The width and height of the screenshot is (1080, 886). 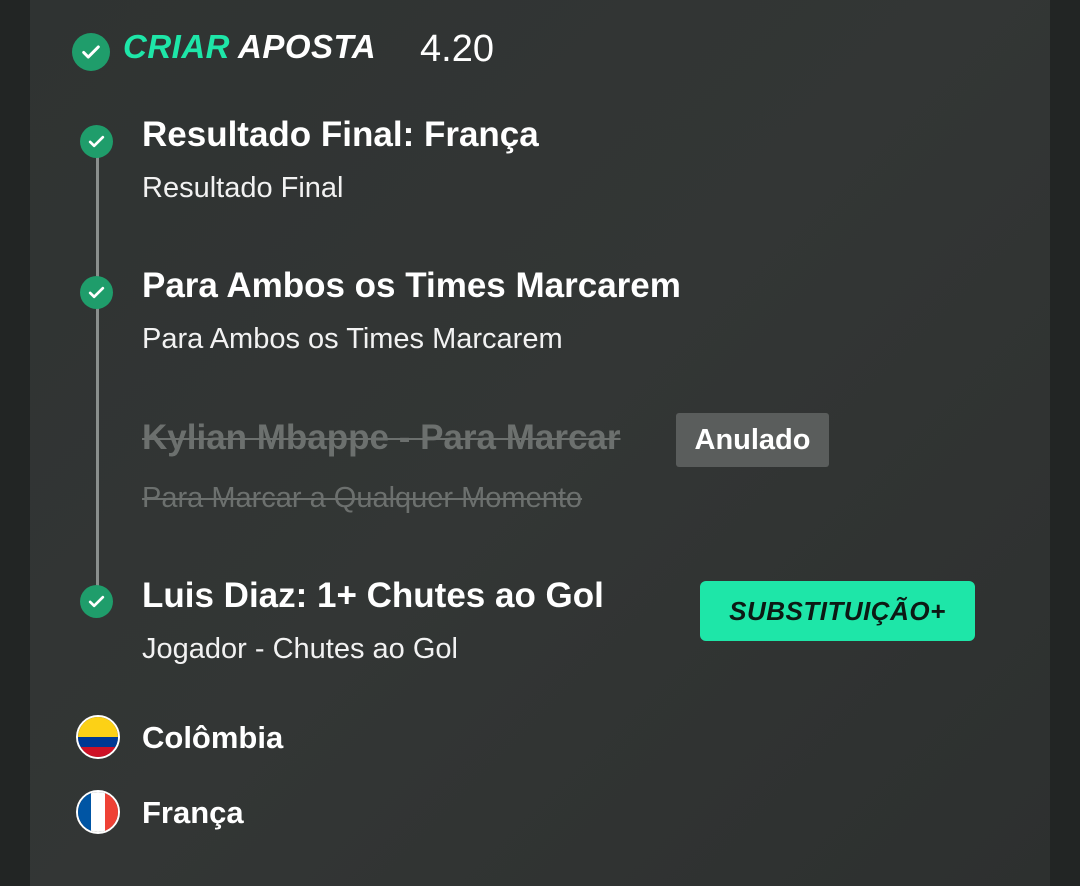 What do you see at coordinates (193, 812) in the screenshot?
I see `team-name: França` at bounding box center [193, 812].